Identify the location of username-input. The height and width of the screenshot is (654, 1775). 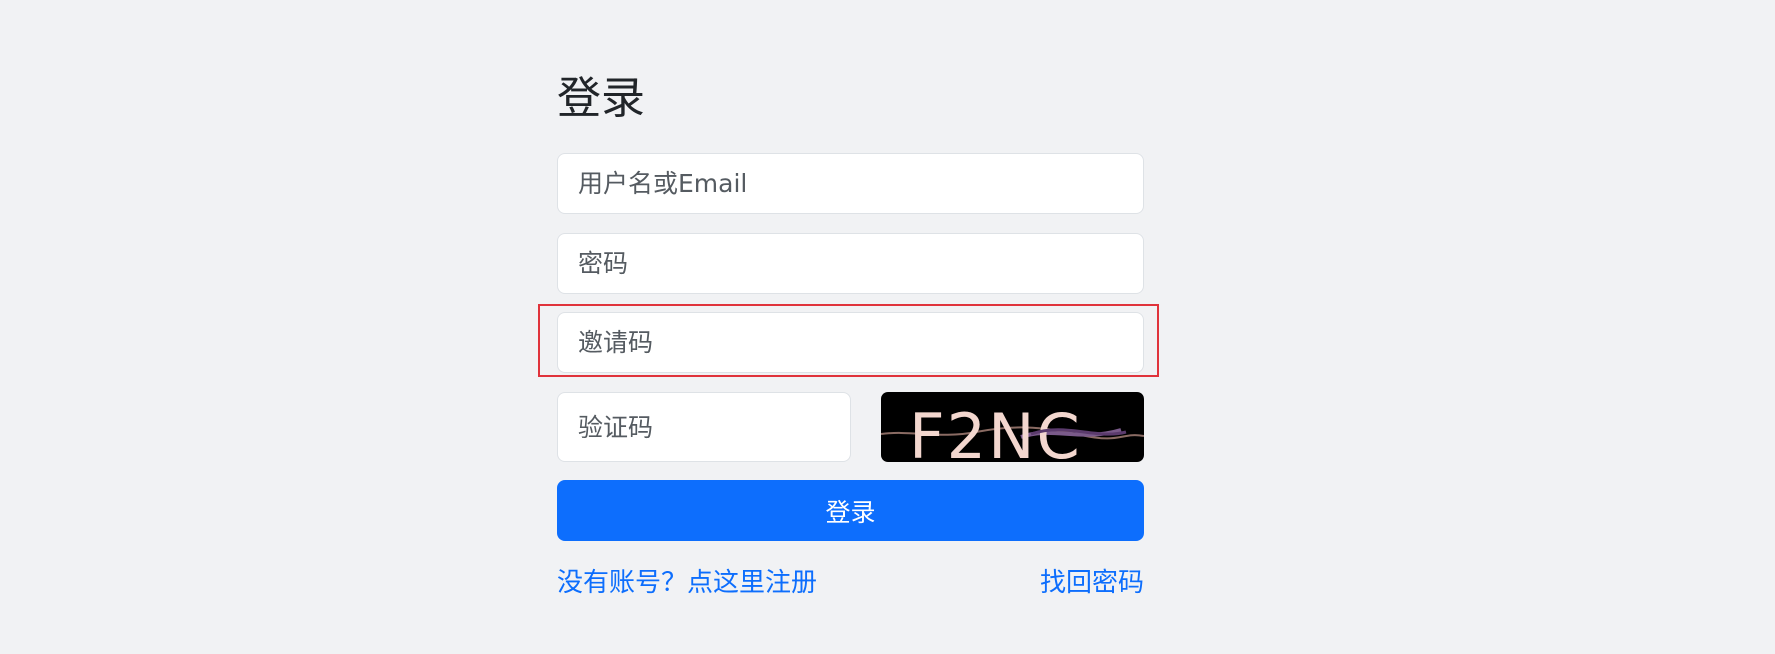
(850, 183).